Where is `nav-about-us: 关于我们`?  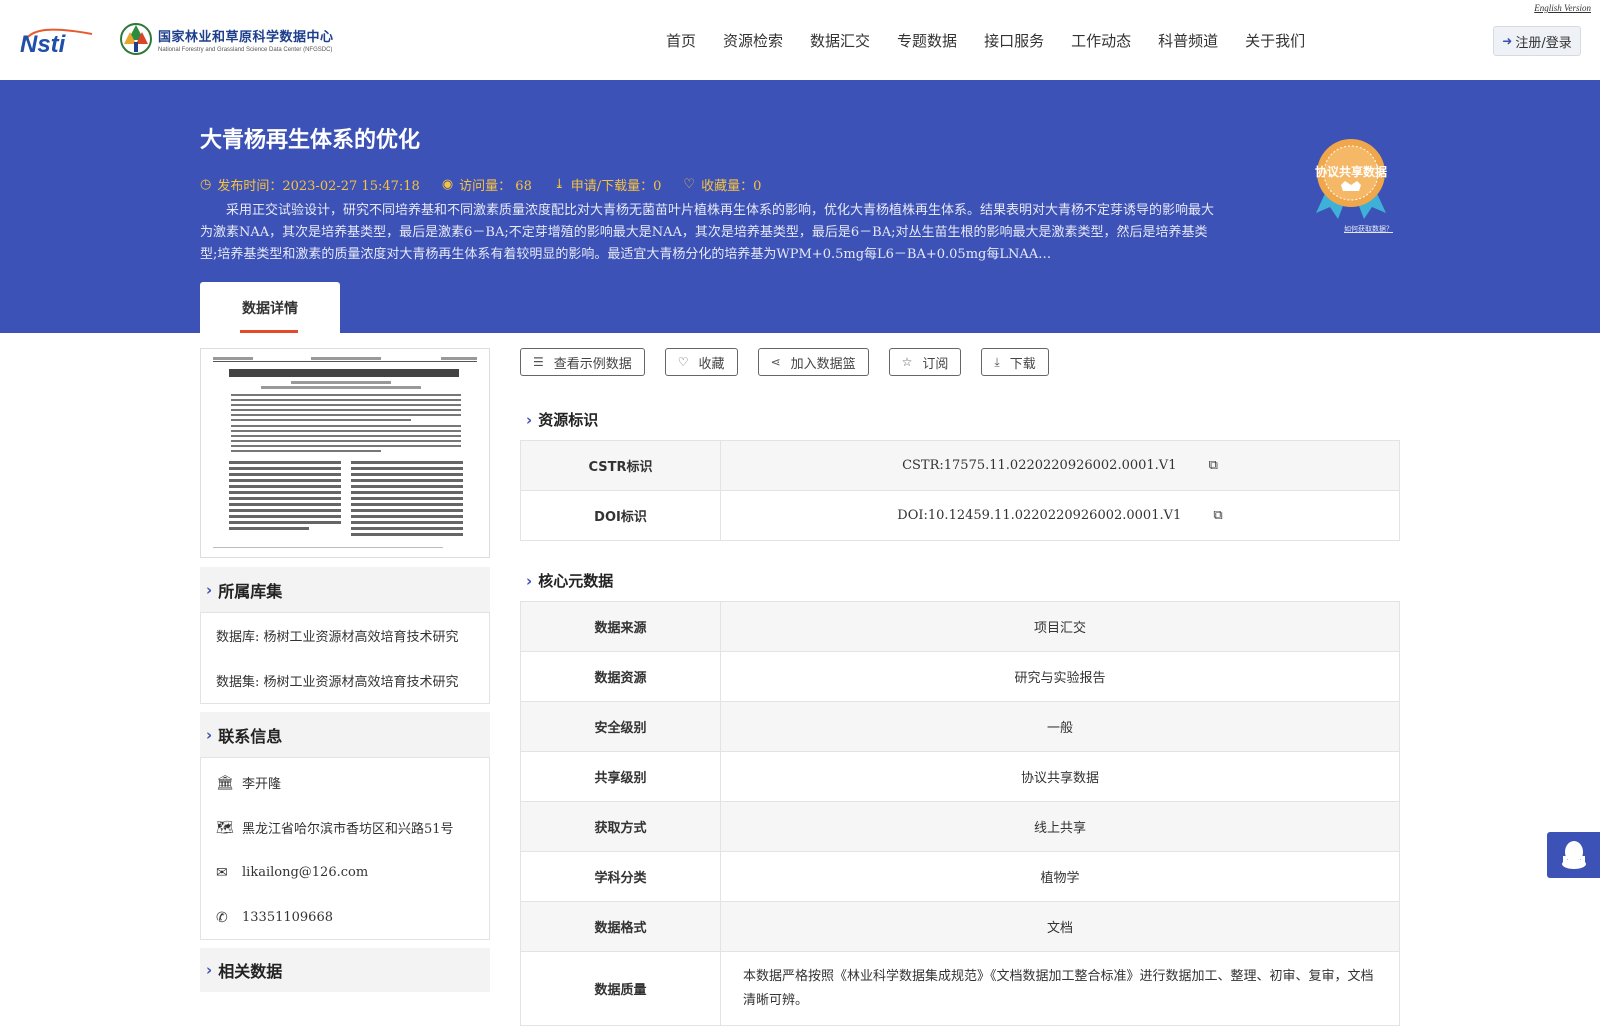
nav-about-us: 关于我们 is located at coordinates (1275, 40).